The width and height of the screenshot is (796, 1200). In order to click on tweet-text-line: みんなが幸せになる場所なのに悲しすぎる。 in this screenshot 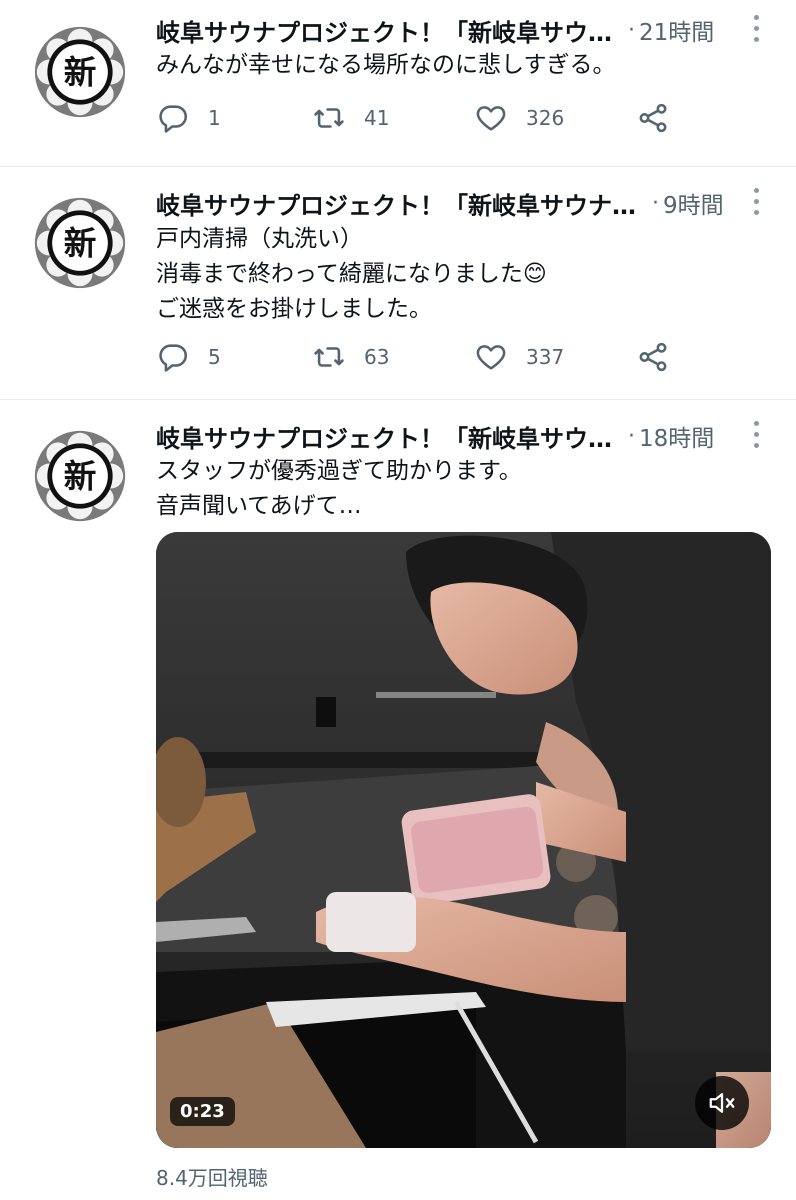, I will do `click(386, 65)`.